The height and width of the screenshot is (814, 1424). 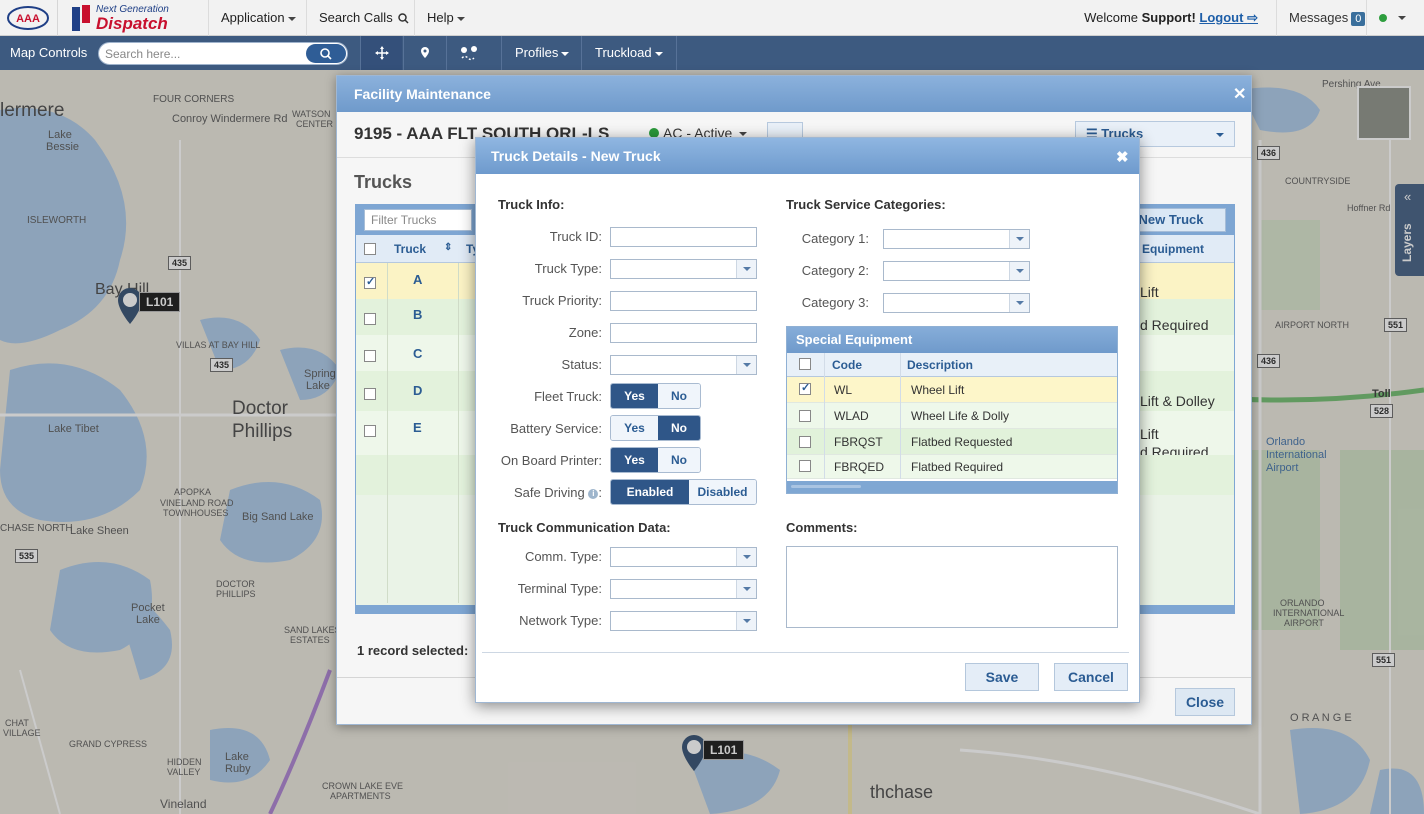 What do you see at coordinates (1228, 17) in the screenshot?
I see `logout-link: Logout ⇨` at bounding box center [1228, 17].